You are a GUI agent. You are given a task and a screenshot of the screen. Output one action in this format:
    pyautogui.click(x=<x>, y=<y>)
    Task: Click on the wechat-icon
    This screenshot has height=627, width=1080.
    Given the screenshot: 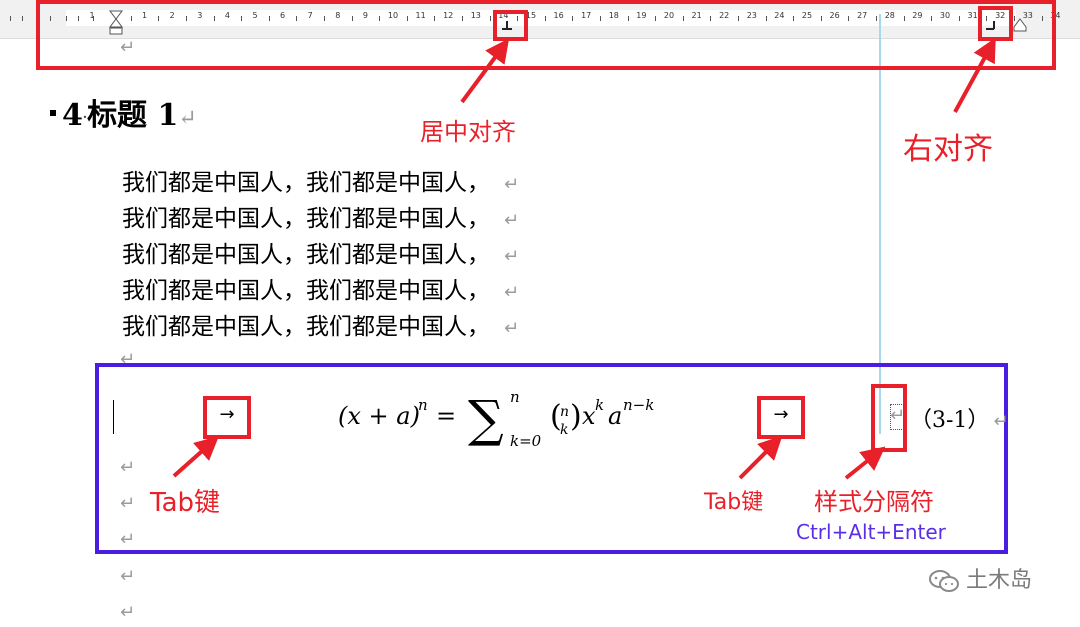 What is the action you would take?
    pyautogui.click(x=944, y=581)
    